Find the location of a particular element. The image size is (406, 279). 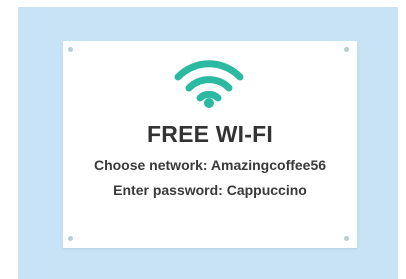

network-line: Choose network: Amazingcoffee56 is located at coordinates (210, 165).